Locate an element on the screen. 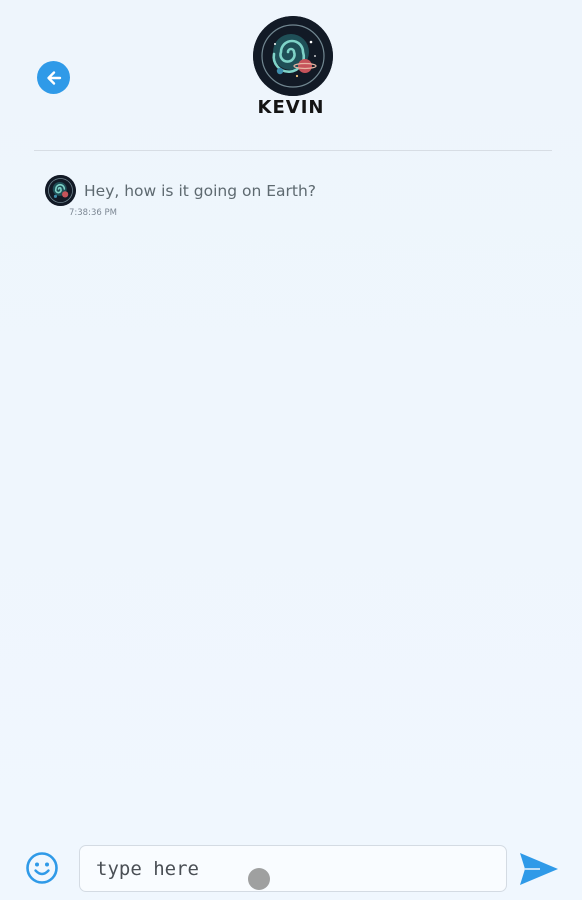 This screenshot has height=900, width=582. arrow-left-icon is located at coordinates (53, 77).